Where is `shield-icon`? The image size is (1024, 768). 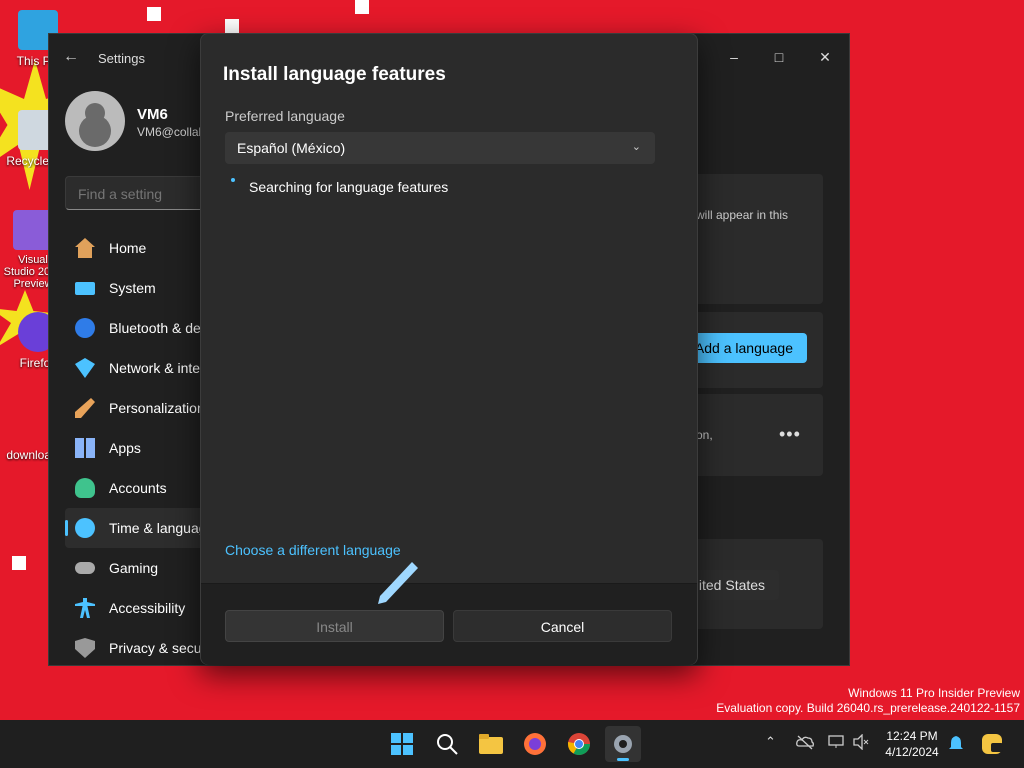
shield-icon is located at coordinates (85, 648).